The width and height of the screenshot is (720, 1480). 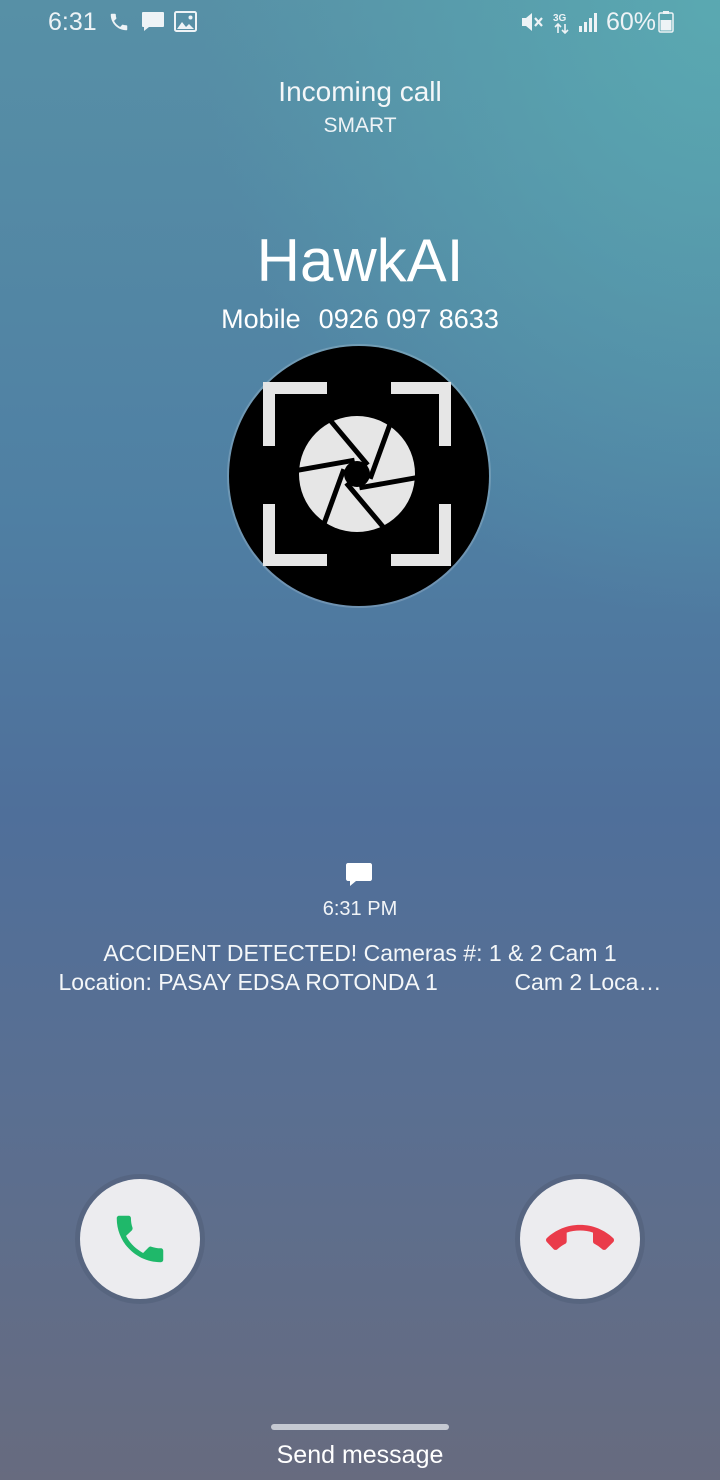 I want to click on caller-number-line: Mobile 0926 097 8633, so click(x=360, y=319).